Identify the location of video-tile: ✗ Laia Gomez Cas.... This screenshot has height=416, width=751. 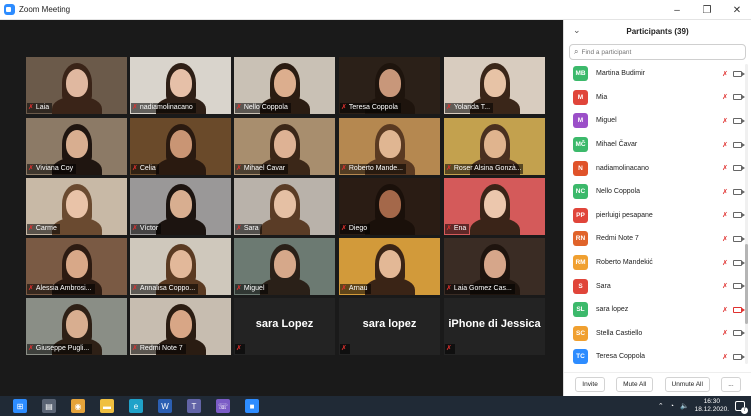
(494, 266).